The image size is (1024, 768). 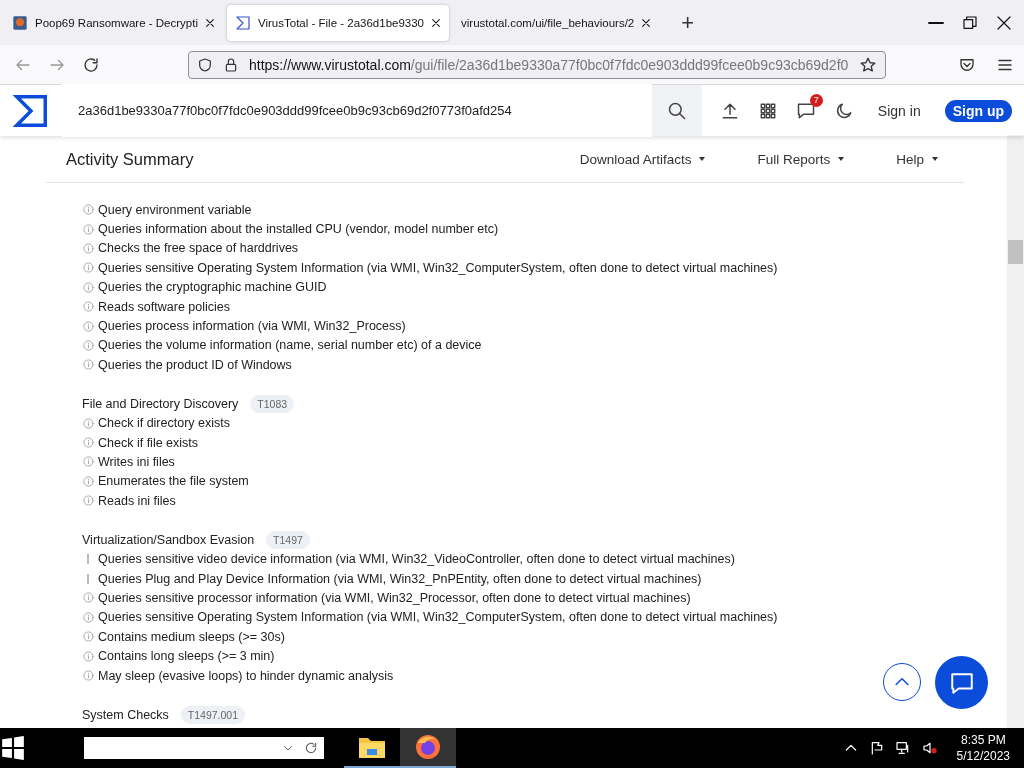 What do you see at coordinates (148, 442) in the screenshot?
I see `behaviour-text: Check if file exists` at bounding box center [148, 442].